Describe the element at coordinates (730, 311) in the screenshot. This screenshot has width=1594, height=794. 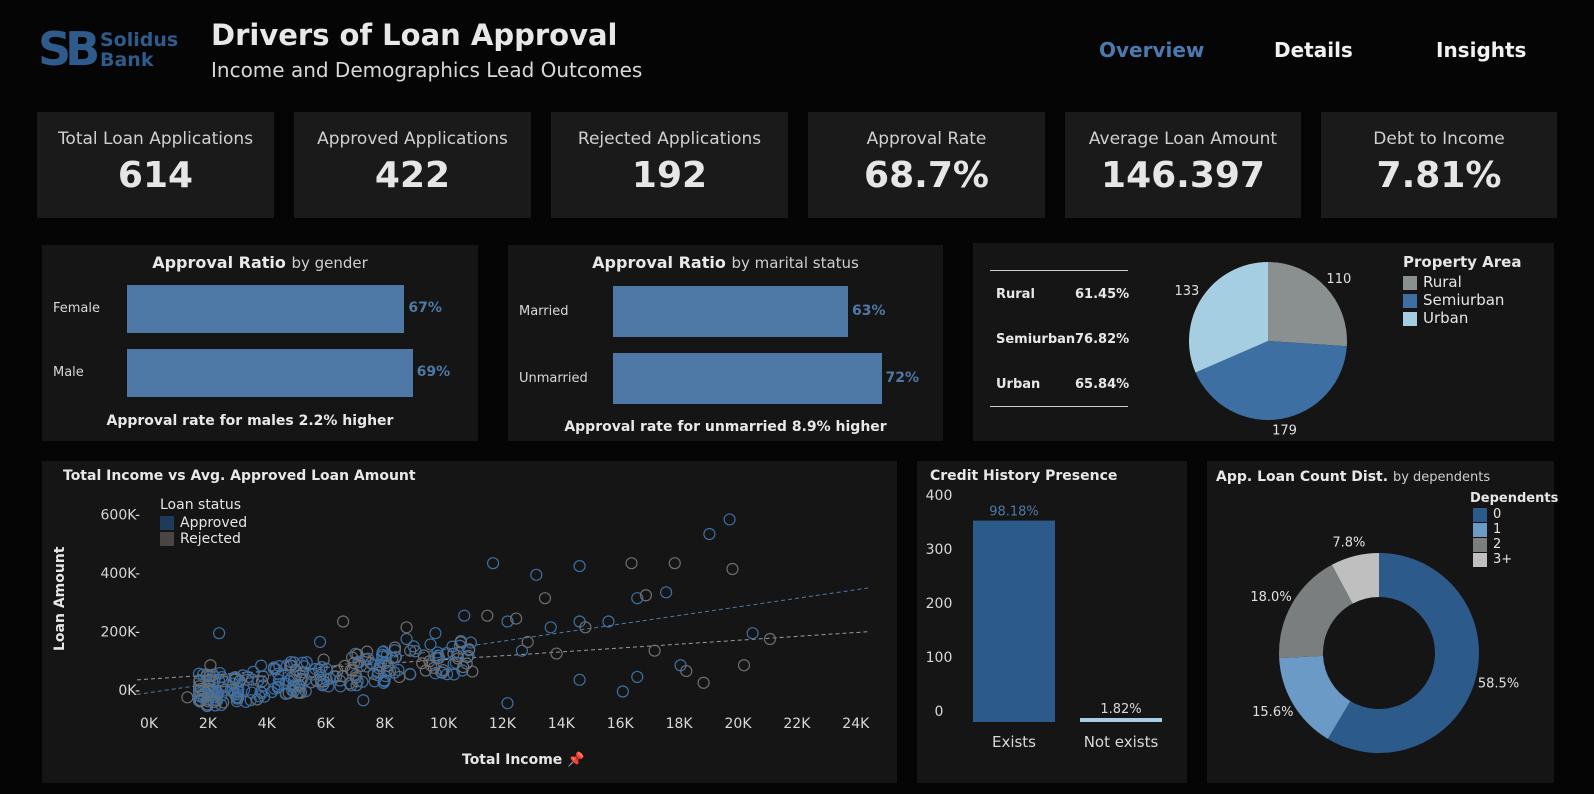
I see `bar-married` at that location.